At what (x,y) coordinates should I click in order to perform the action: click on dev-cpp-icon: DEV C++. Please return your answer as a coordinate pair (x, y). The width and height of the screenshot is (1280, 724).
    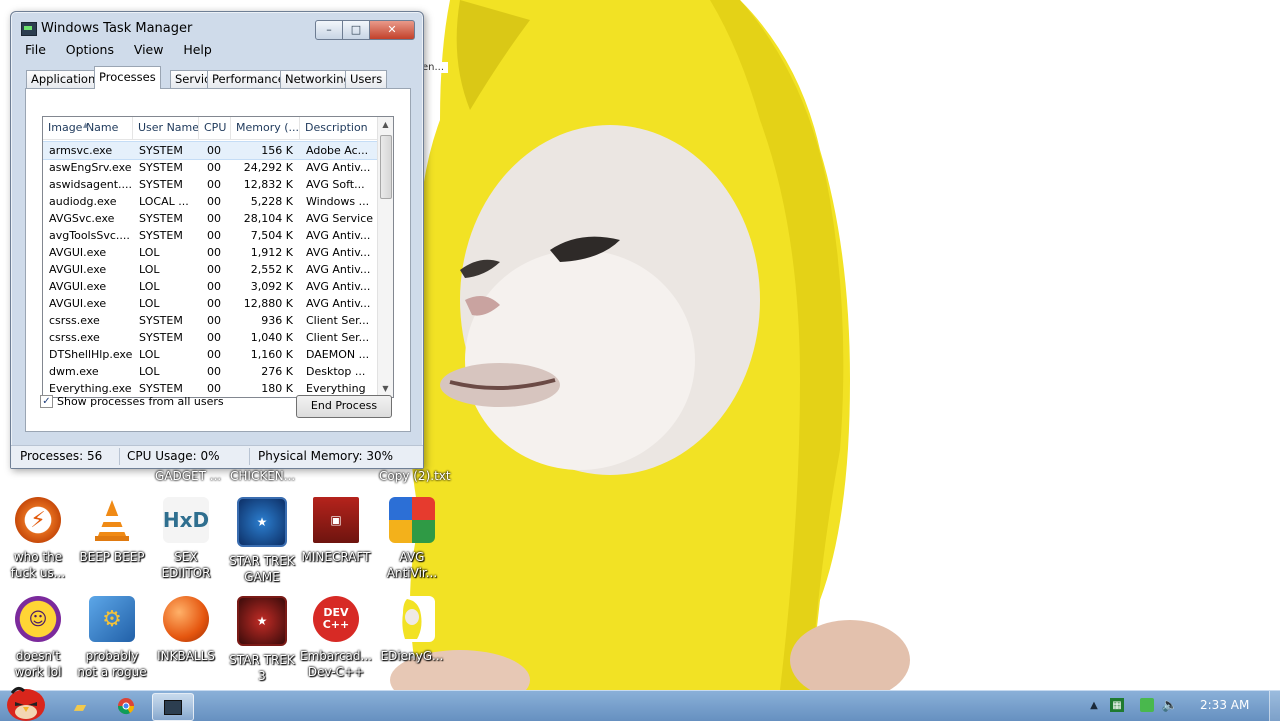
    Looking at the image, I should click on (336, 619).